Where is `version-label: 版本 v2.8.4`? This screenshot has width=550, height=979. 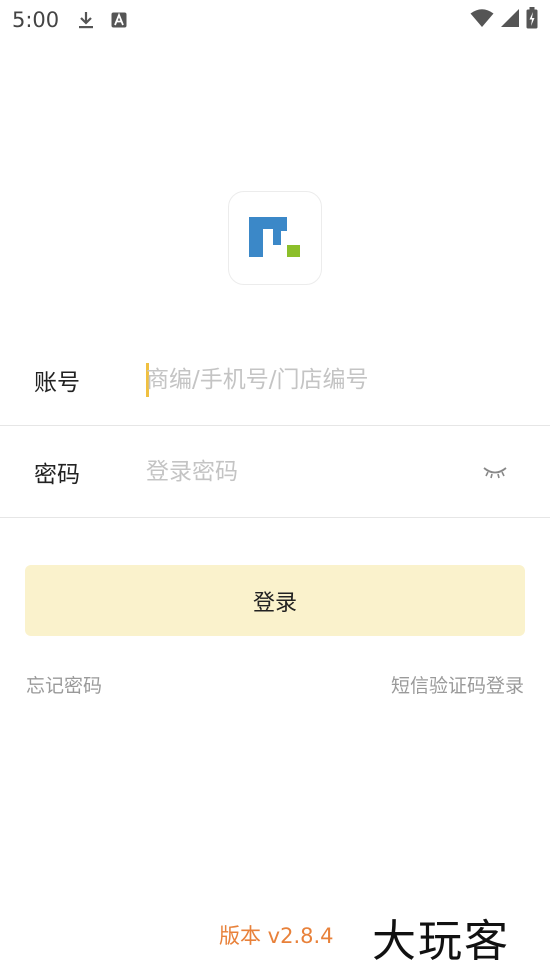 version-label: 版本 v2.8.4 is located at coordinates (276, 936).